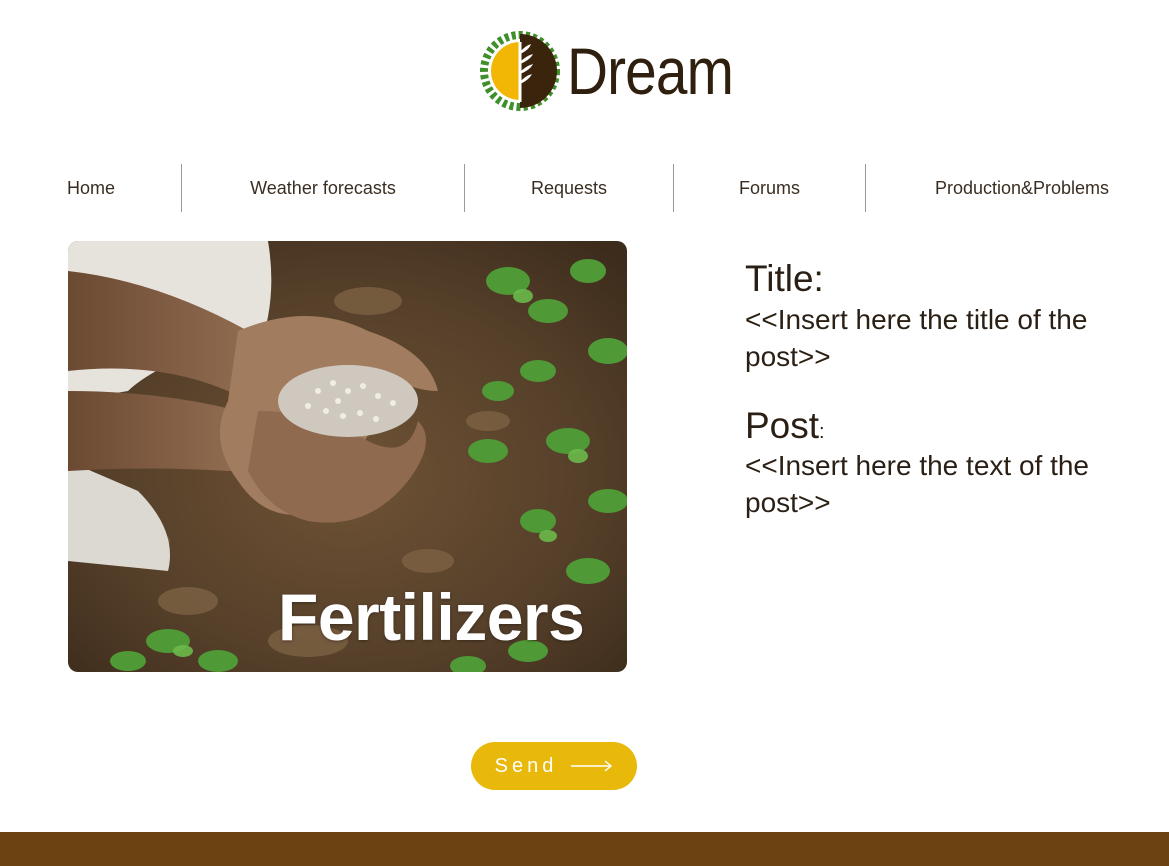 The width and height of the screenshot is (1169, 866). I want to click on post-label: Post:, so click(945, 426).